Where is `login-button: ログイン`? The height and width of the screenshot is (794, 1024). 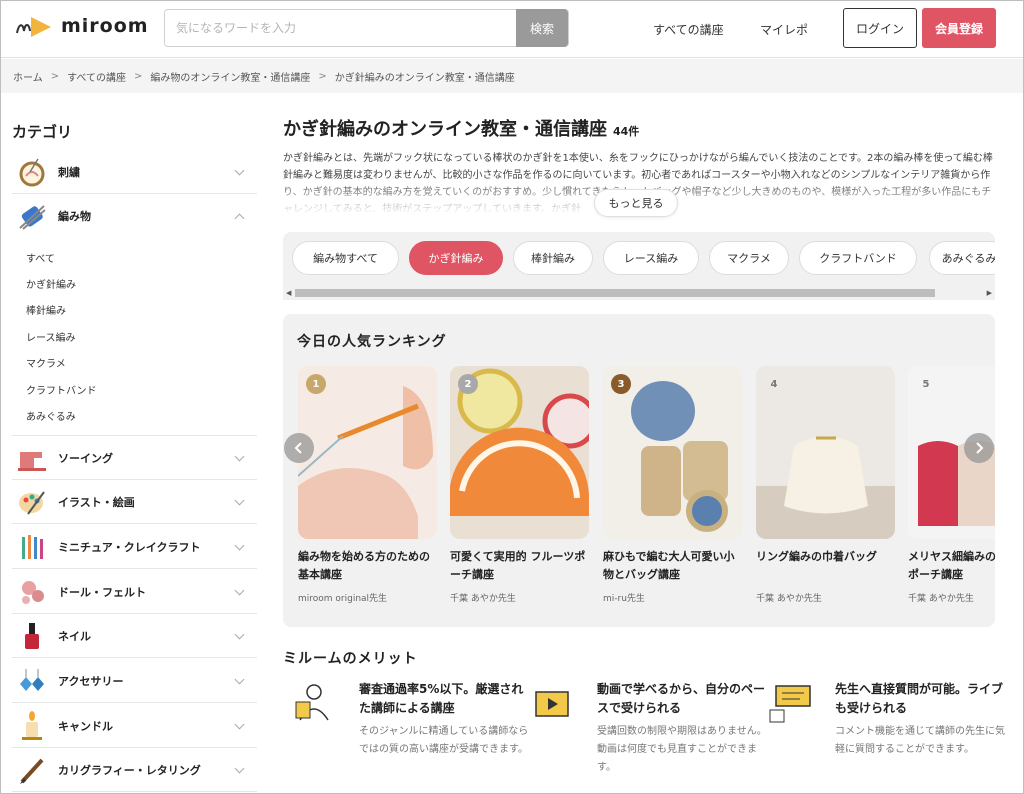 login-button: ログイン is located at coordinates (880, 28).